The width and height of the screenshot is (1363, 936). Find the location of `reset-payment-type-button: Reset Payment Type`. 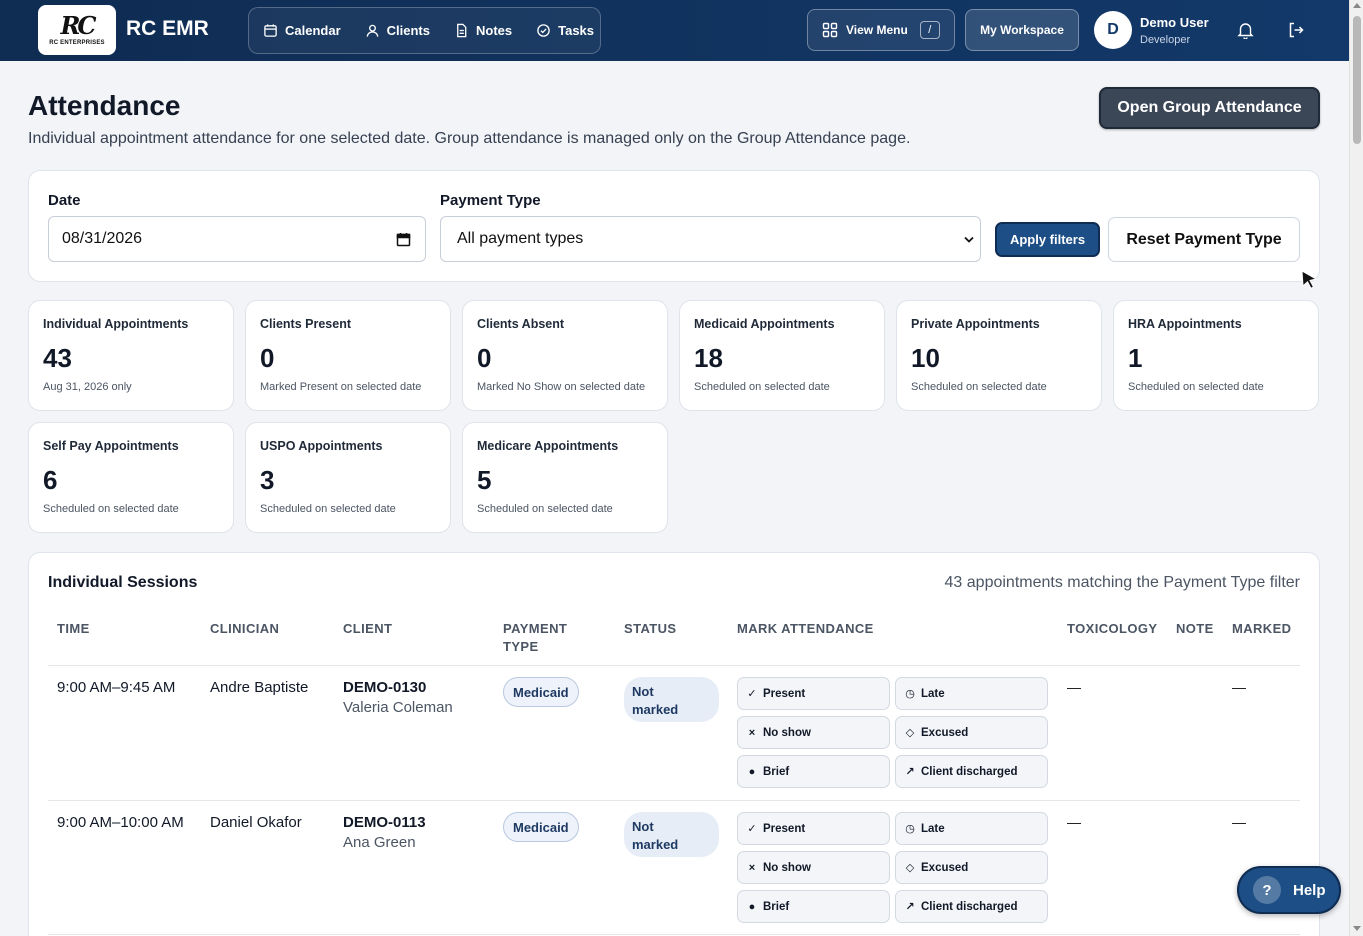

reset-payment-type-button: Reset Payment Type is located at coordinates (1204, 239).